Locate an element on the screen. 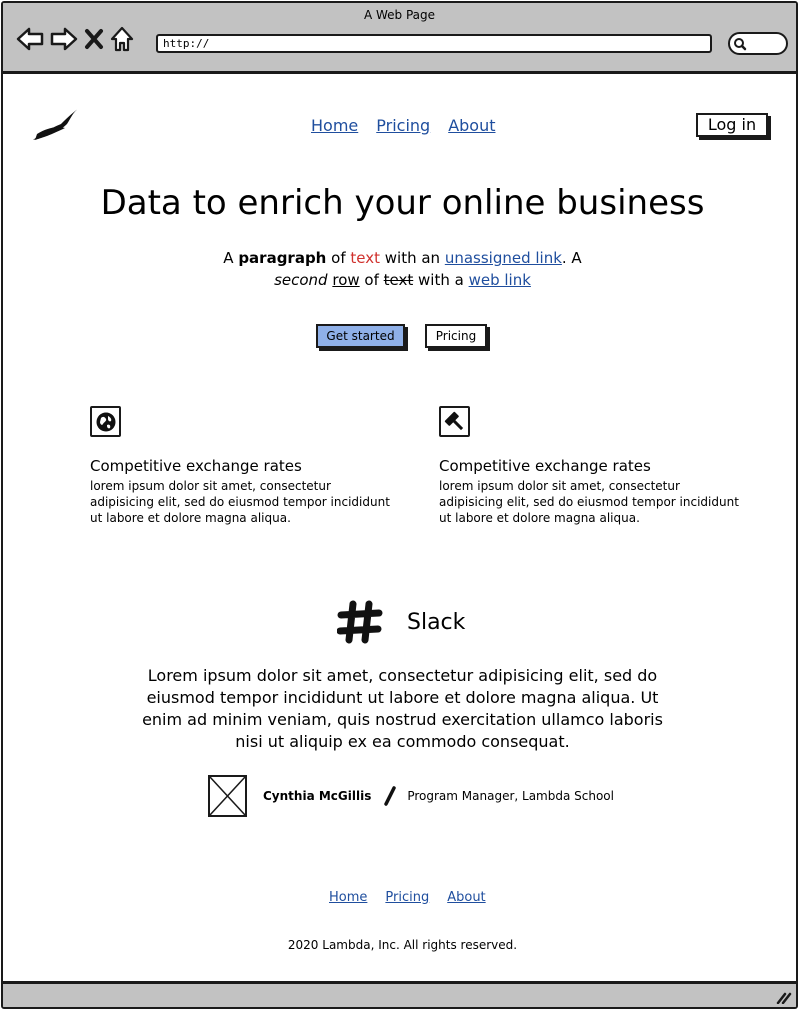 The image size is (799, 1010). browser-nav-icons is located at coordinates (75, 39).